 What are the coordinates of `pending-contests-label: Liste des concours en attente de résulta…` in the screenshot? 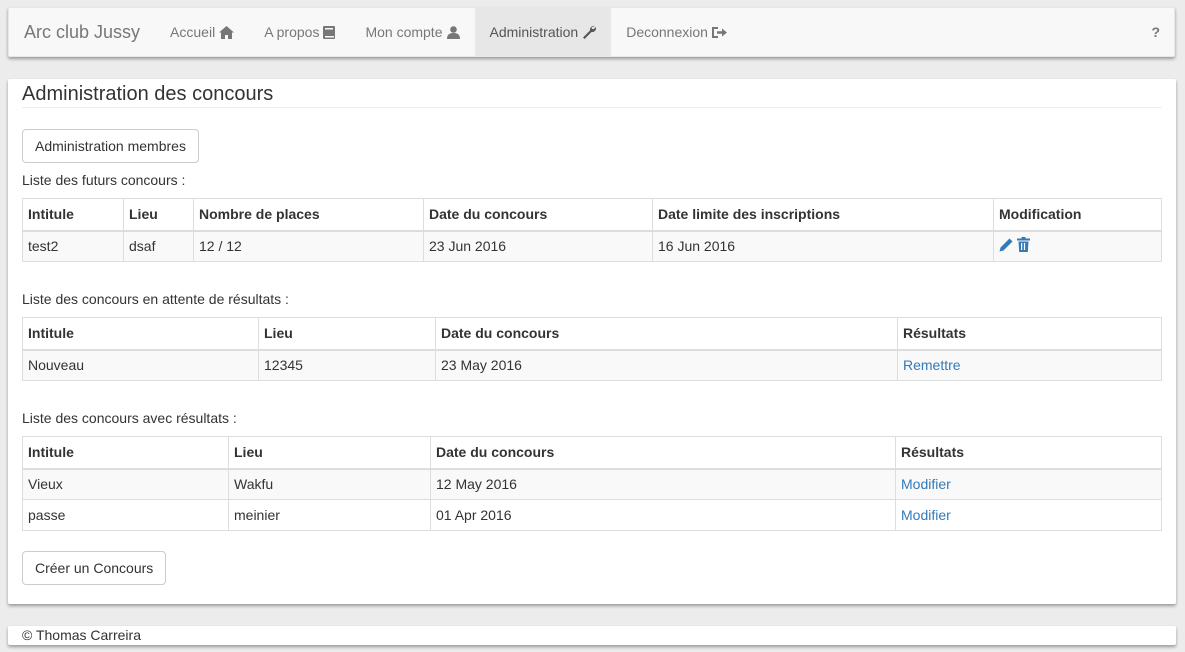 It's located at (155, 299).